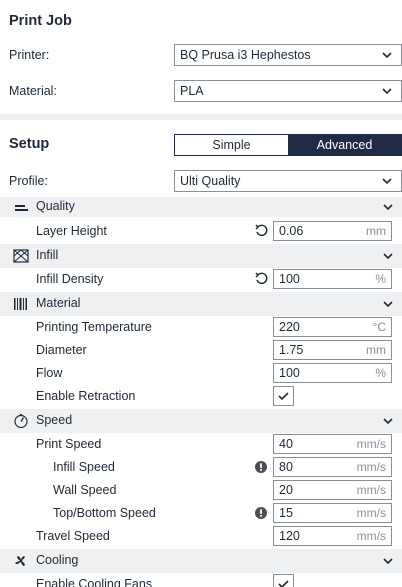 The height and width of the screenshot is (587, 402). What do you see at coordinates (57, 560) in the screenshot?
I see `category-cooling-label: Cooling` at bounding box center [57, 560].